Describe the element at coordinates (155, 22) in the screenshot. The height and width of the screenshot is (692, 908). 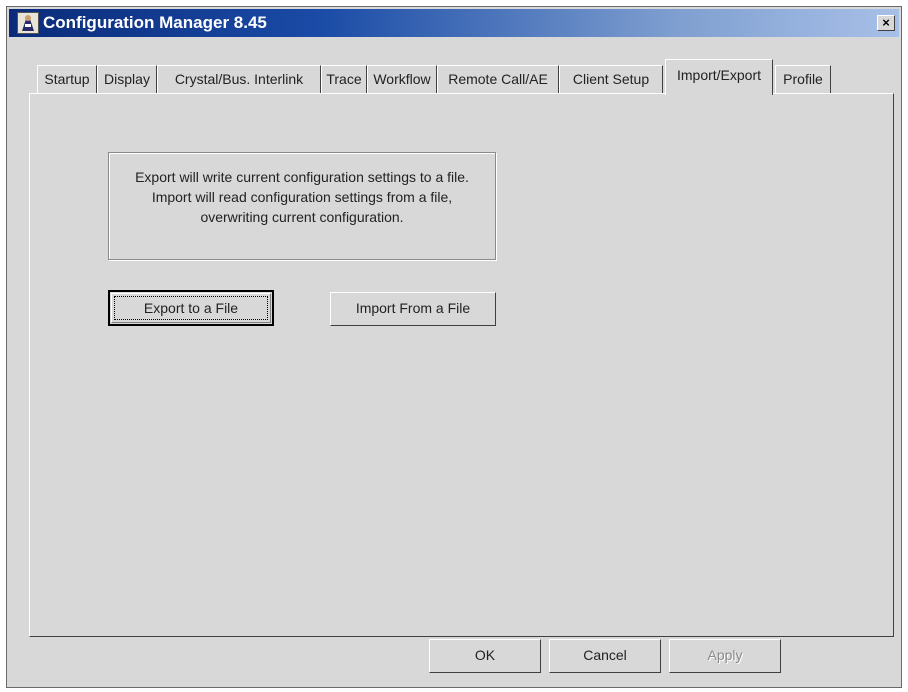
I see `window-title: Configuration Manager 8.45` at that location.